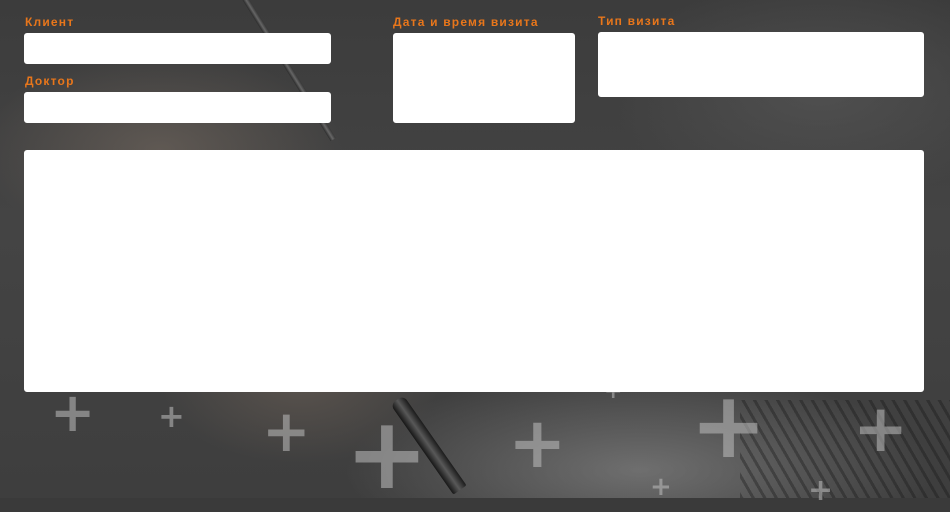 The width and height of the screenshot is (950, 512). I want to click on datetime-picker, so click(484, 78).